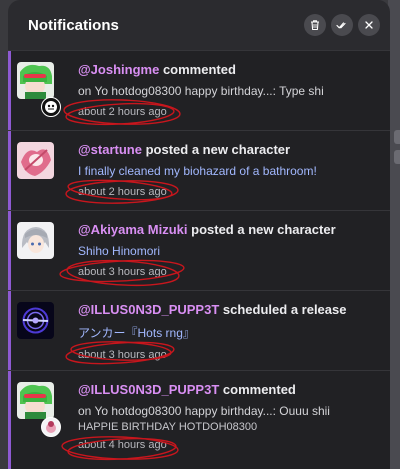  I want to click on notification-title: @ILLUS0N3D_PUPP3T commented, so click(231, 389).